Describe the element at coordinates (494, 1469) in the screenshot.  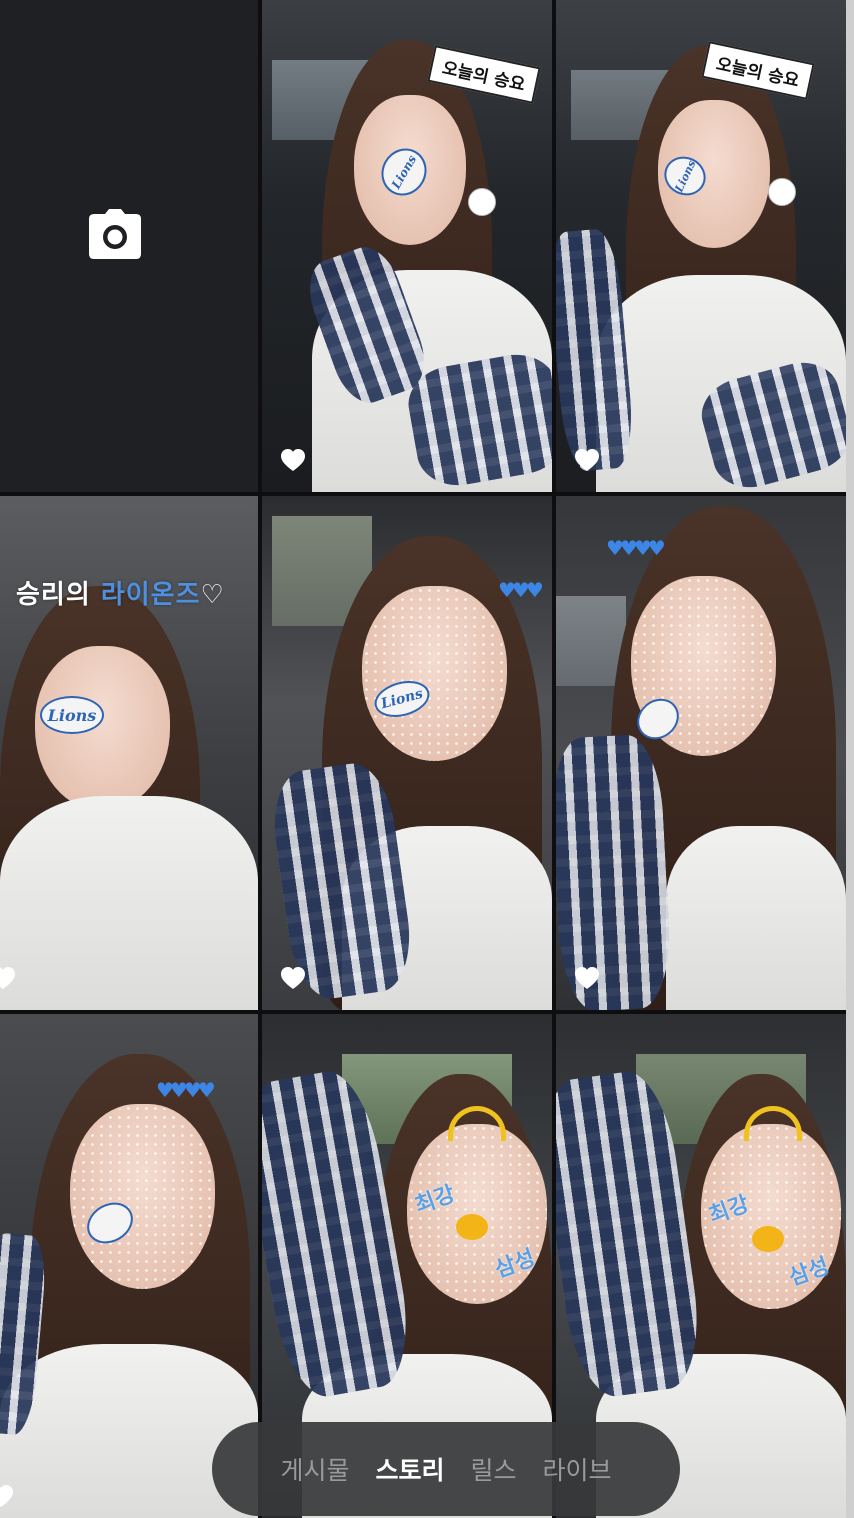
I see `tab-reels: 릴스` at that location.